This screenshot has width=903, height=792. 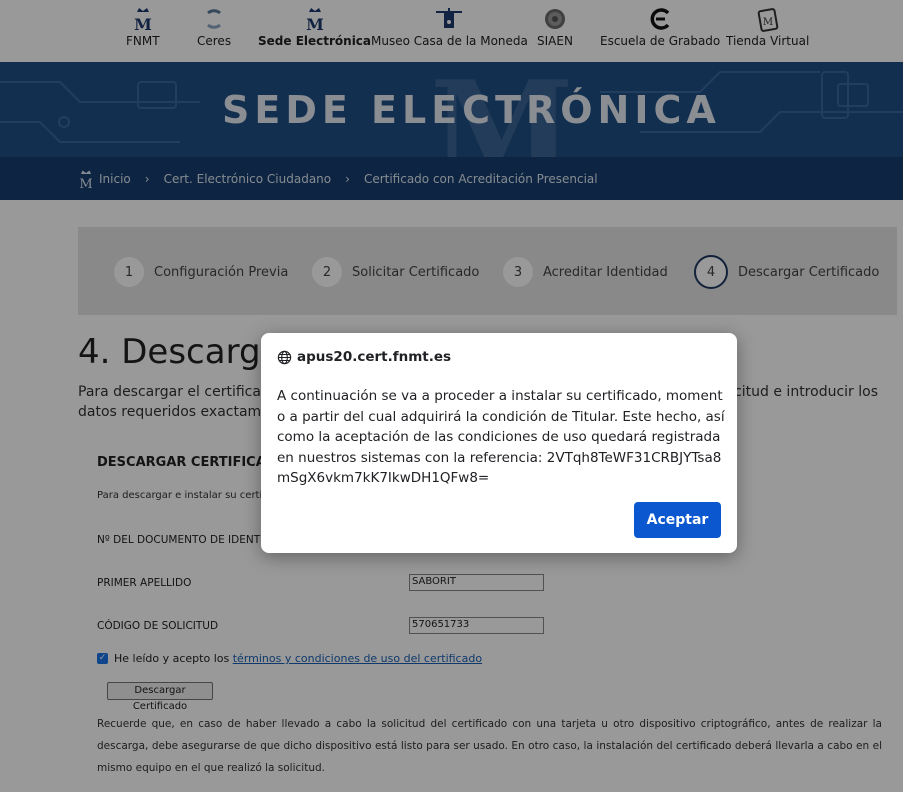 What do you see at coordinates (677, 520) in the screenshot?
I see `accept-button: Aceptar` at bounding box center [677, 520].